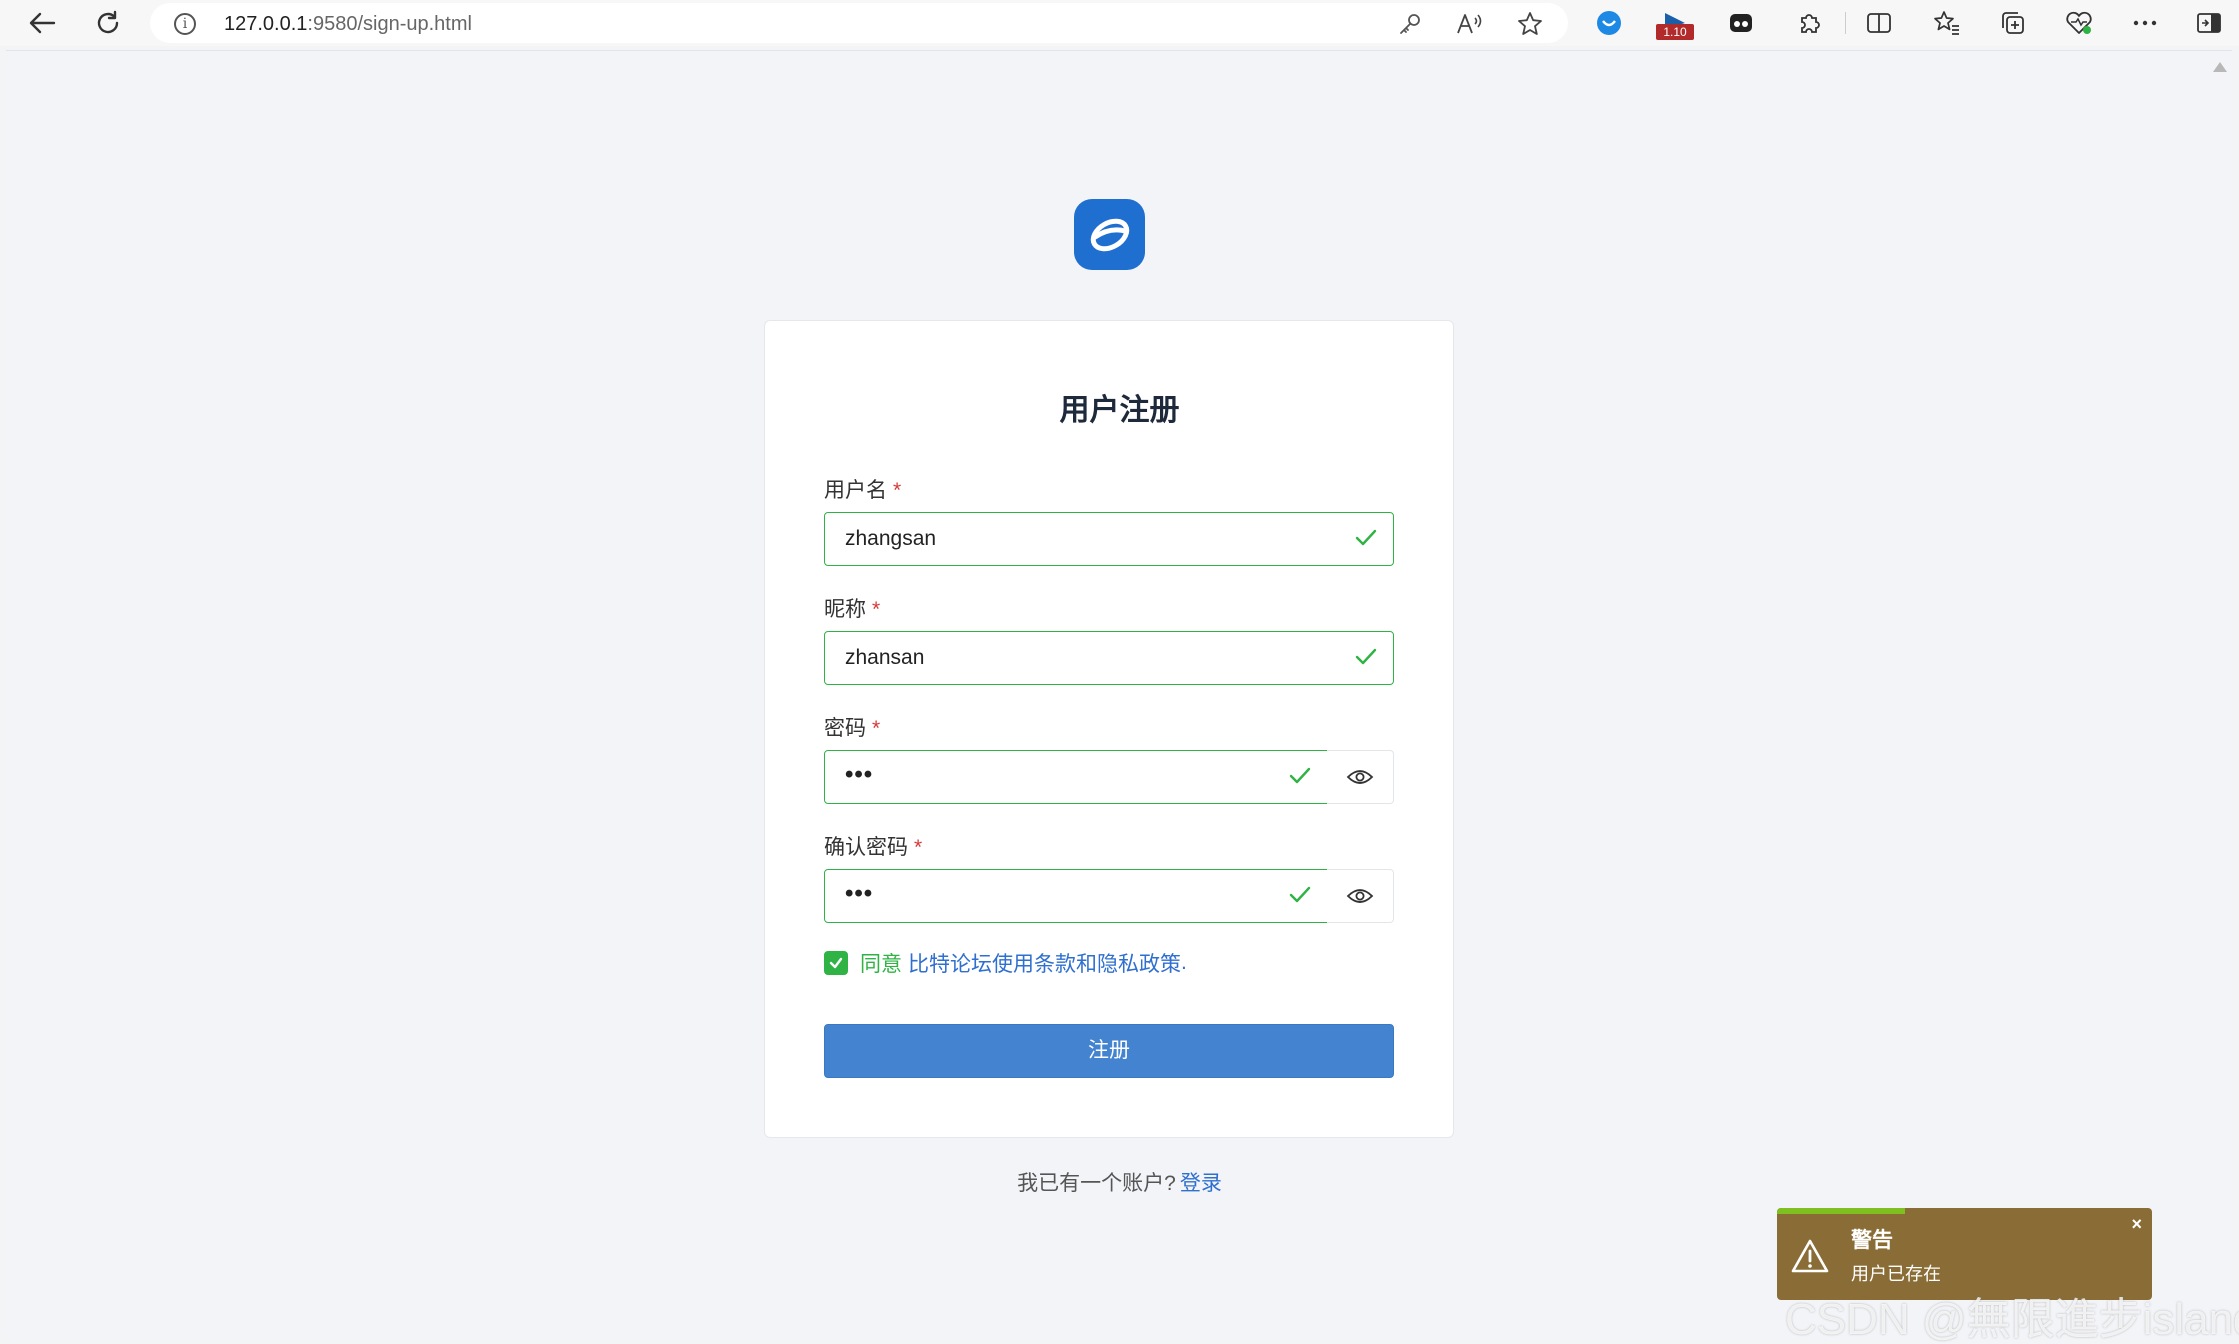 This screenshot has height=1344, width=2239. What do you see at coordinates (185, 24) in the screenshot?
I see `info-icon: i` at bounding box center [185, 24].